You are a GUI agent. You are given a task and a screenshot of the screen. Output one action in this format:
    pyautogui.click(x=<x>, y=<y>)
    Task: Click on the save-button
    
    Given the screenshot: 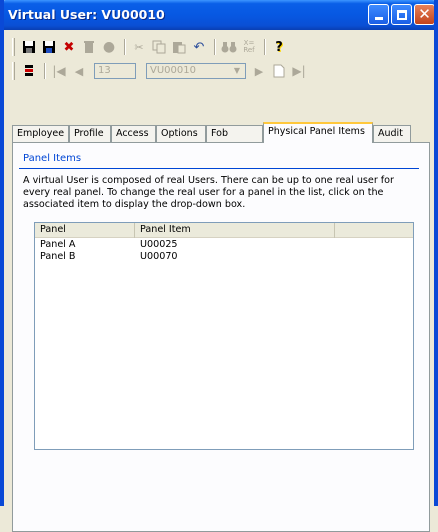 What is the action you would take?
    pyautogui.click(x=29, y=47)
    